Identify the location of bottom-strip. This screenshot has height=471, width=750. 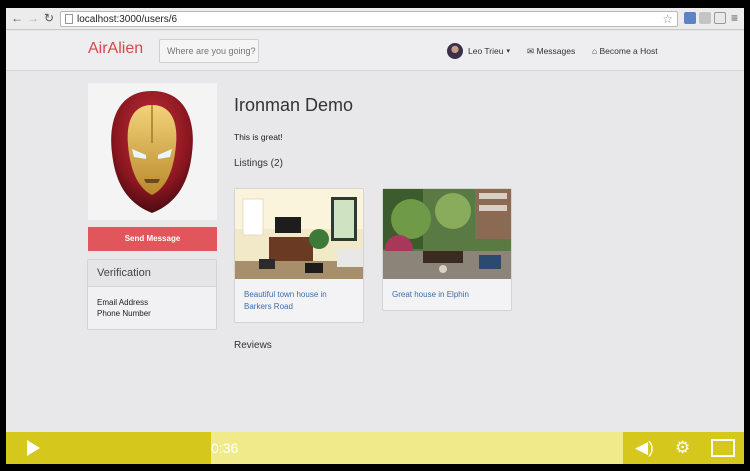
(375, 467).